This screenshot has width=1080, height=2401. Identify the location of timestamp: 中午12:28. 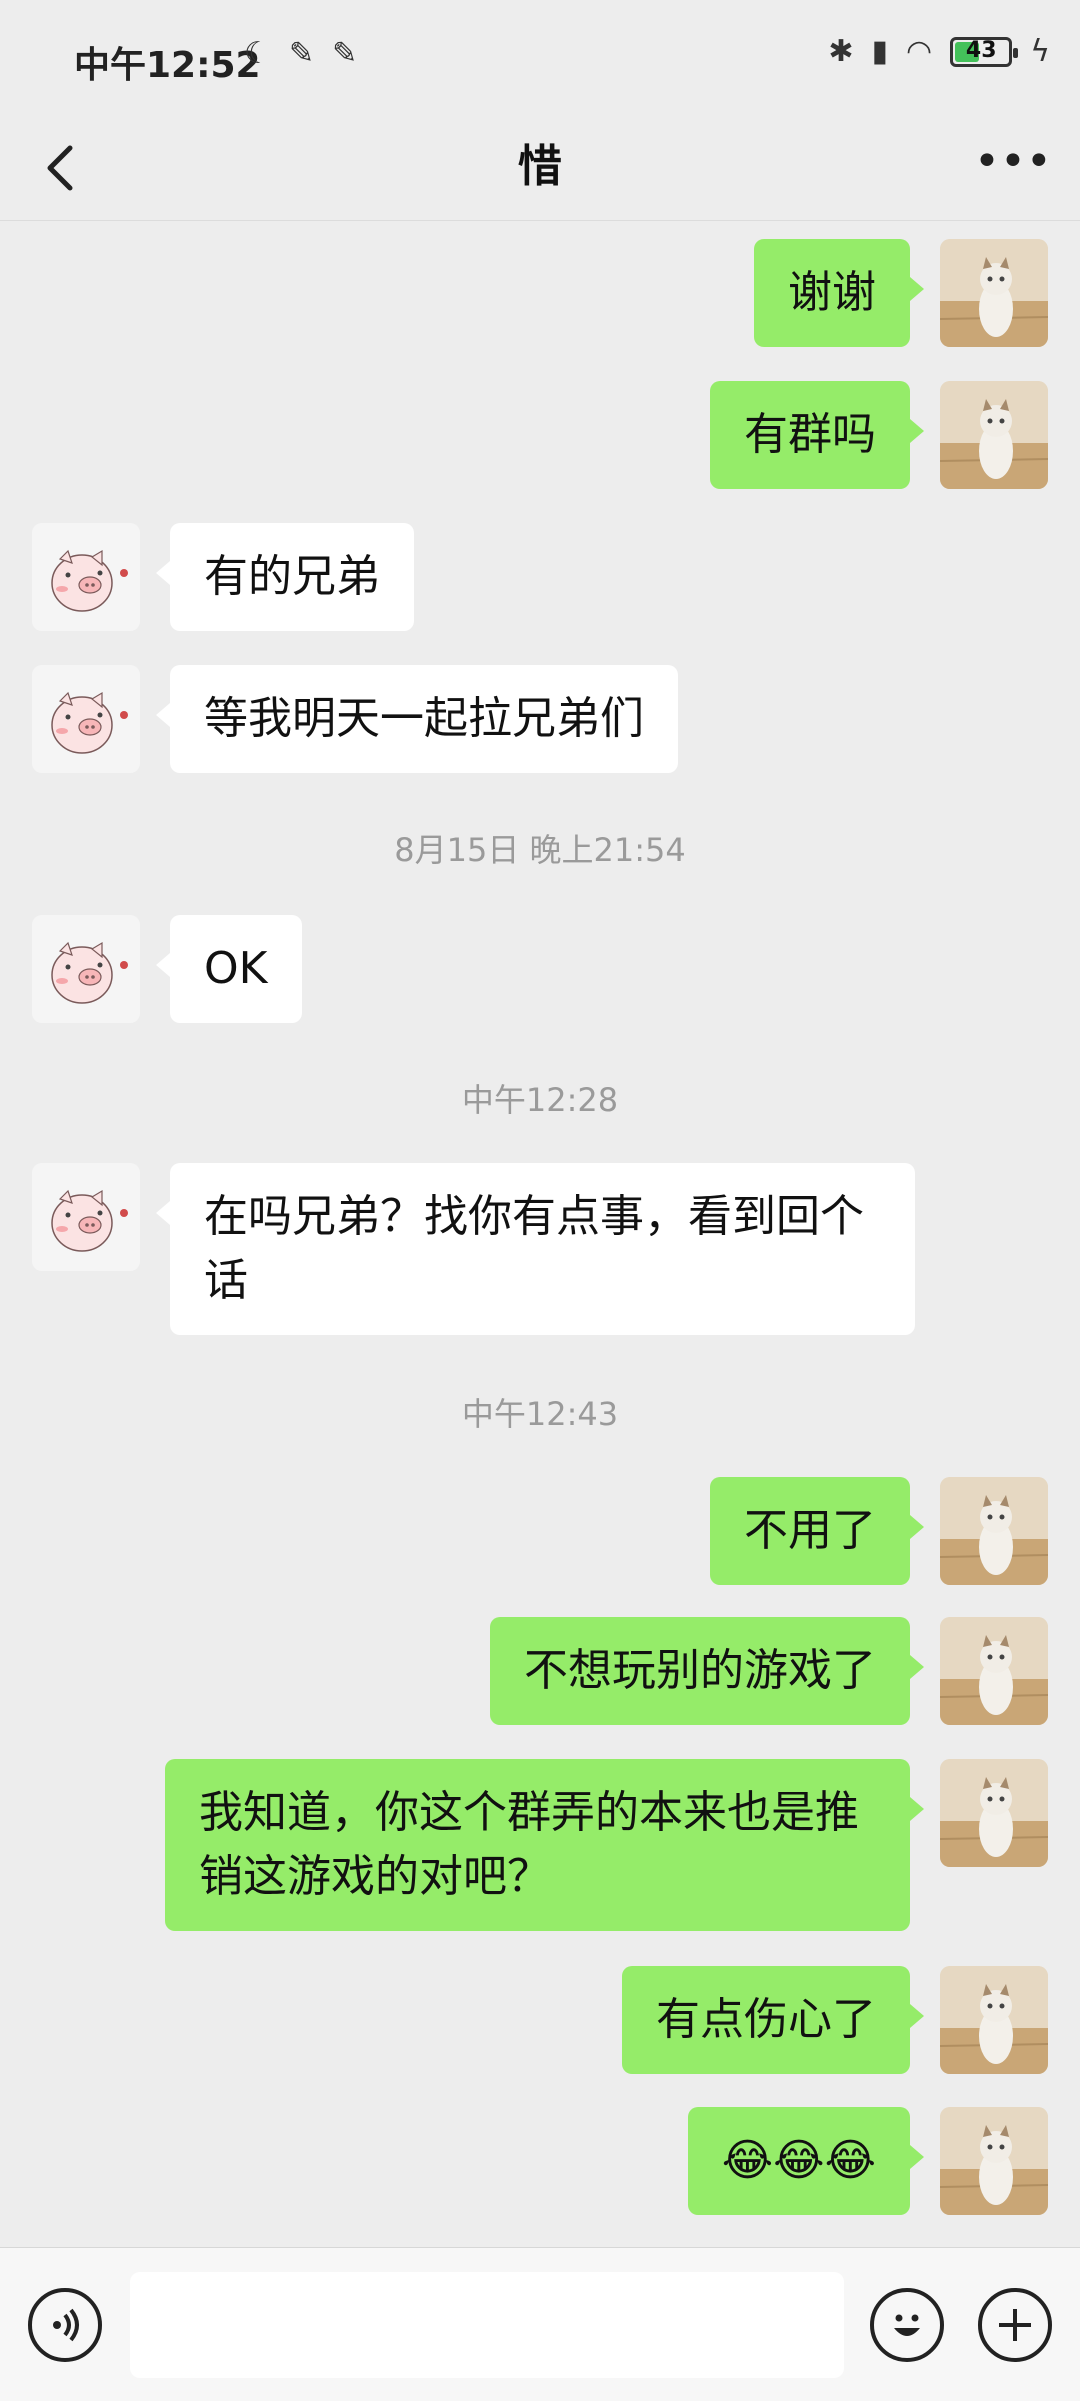
(540, 1100).